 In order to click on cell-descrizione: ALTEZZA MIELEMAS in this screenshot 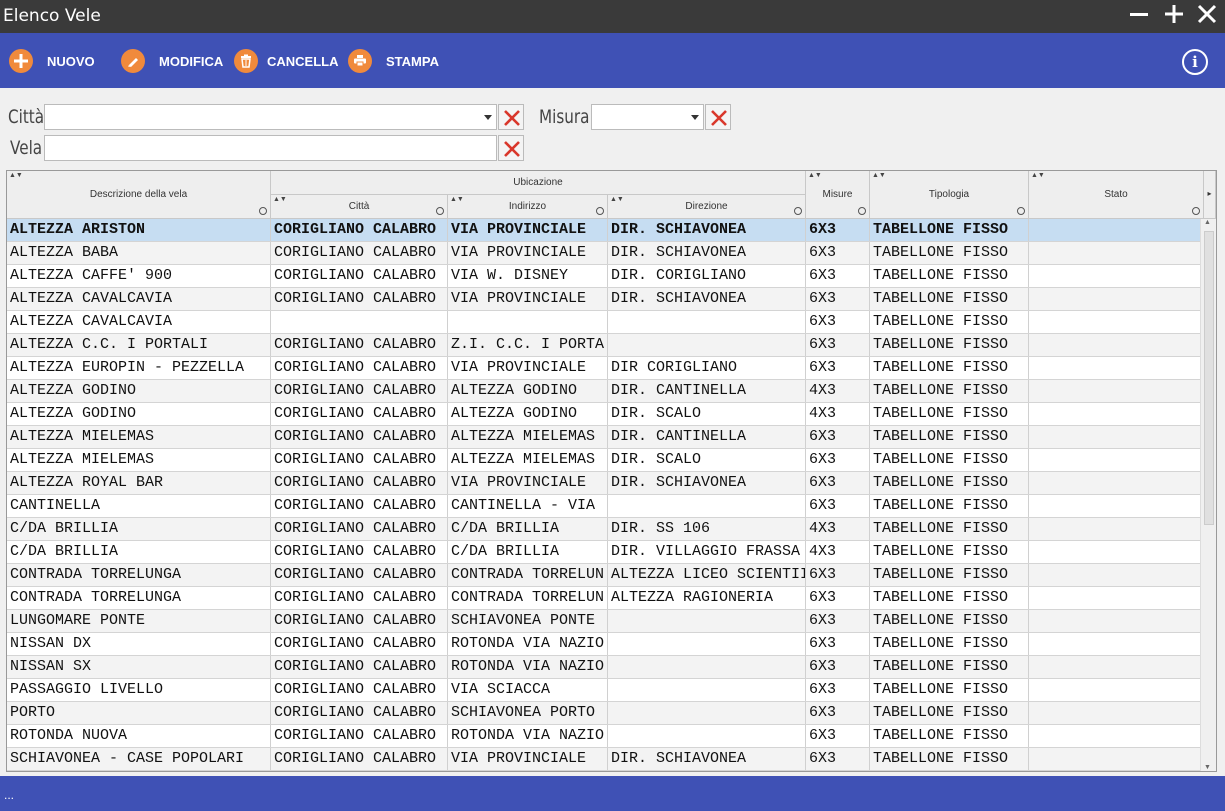, I will do `click(139, 437)`.